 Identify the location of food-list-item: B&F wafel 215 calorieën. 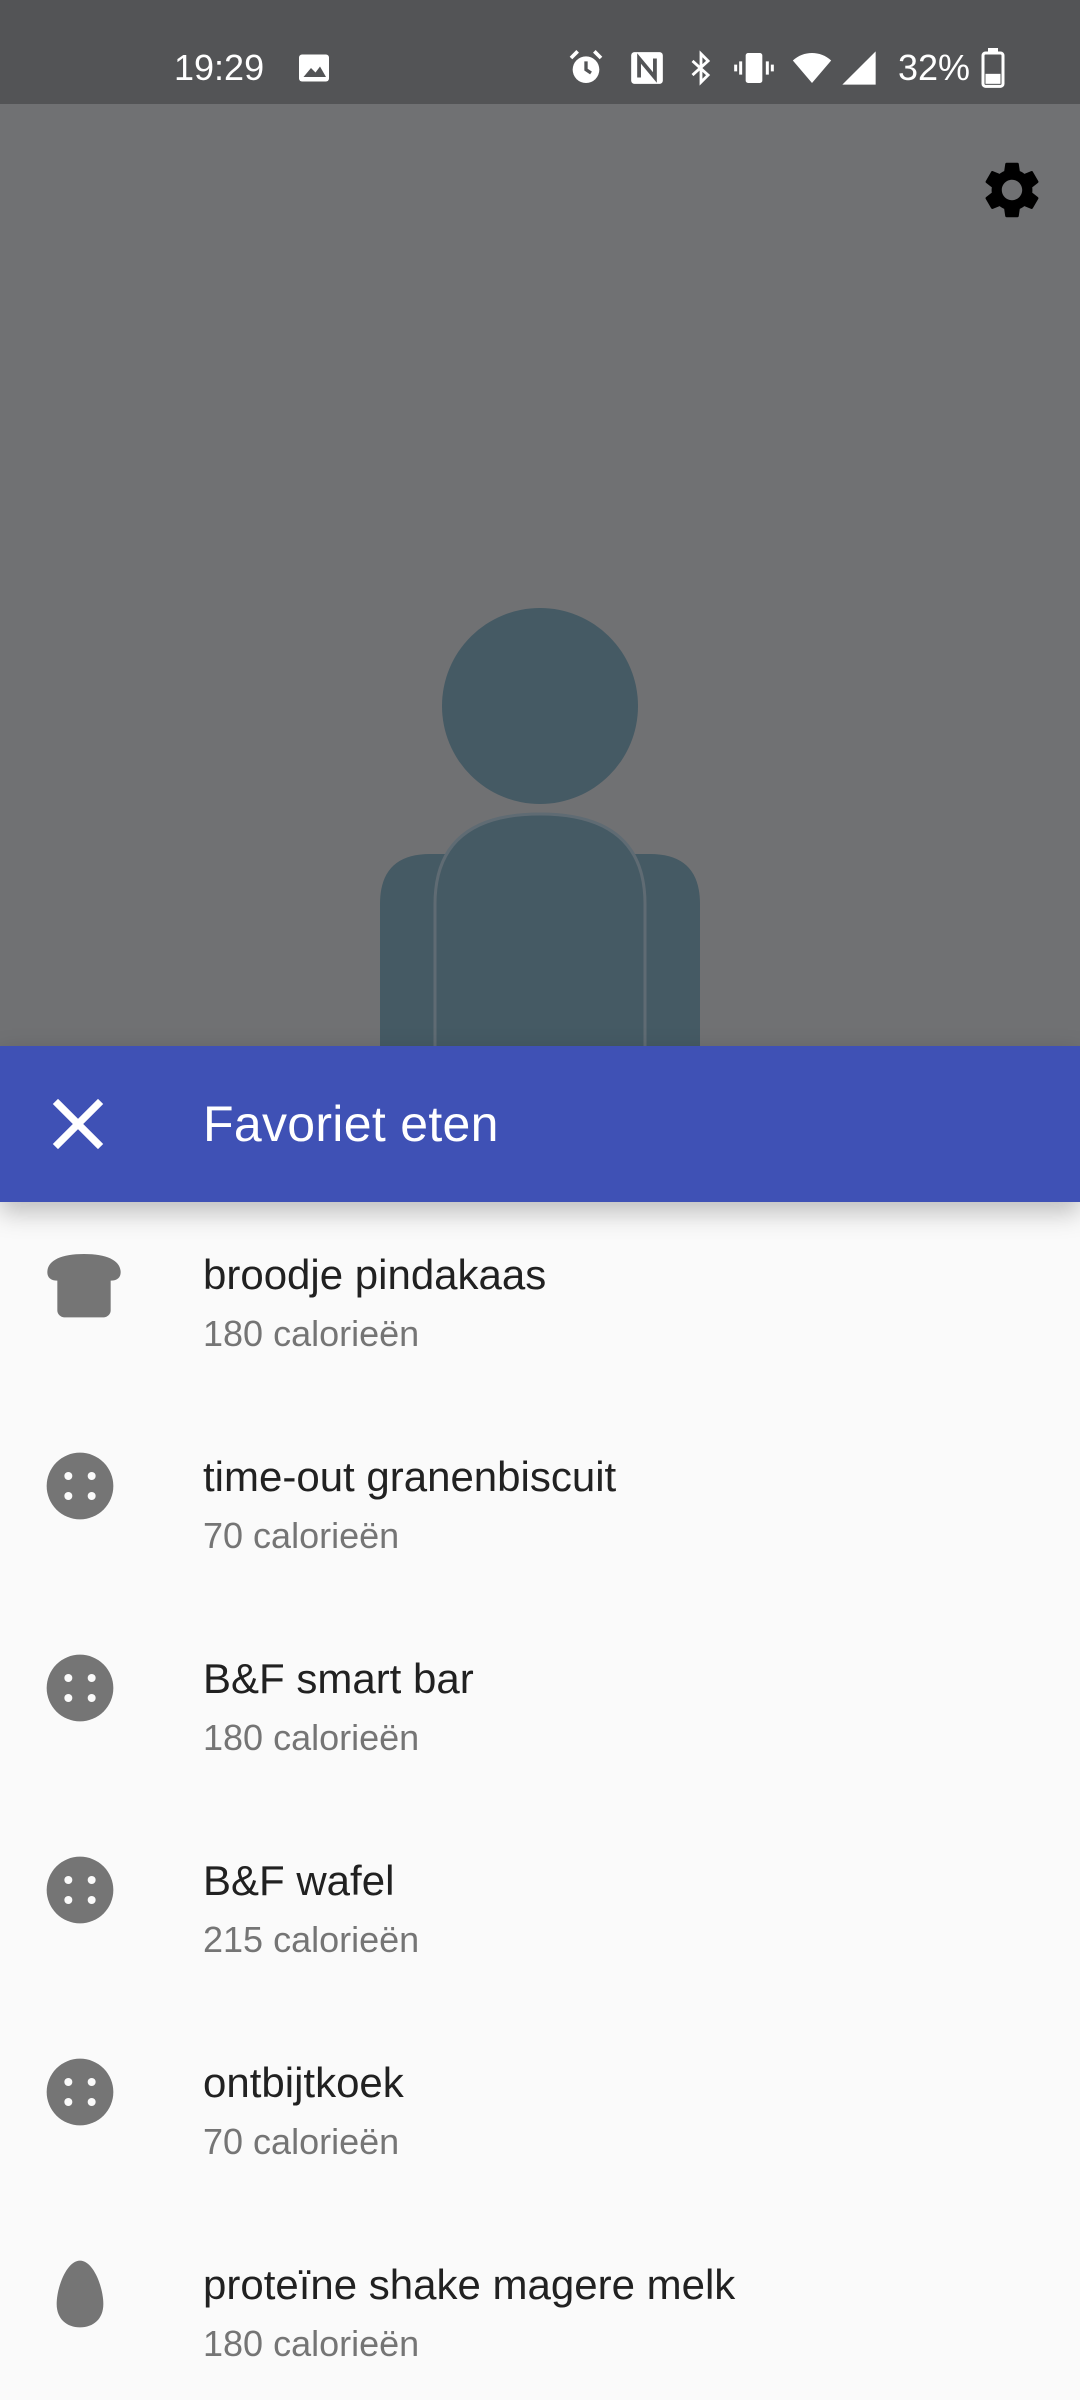
(540, 1909).